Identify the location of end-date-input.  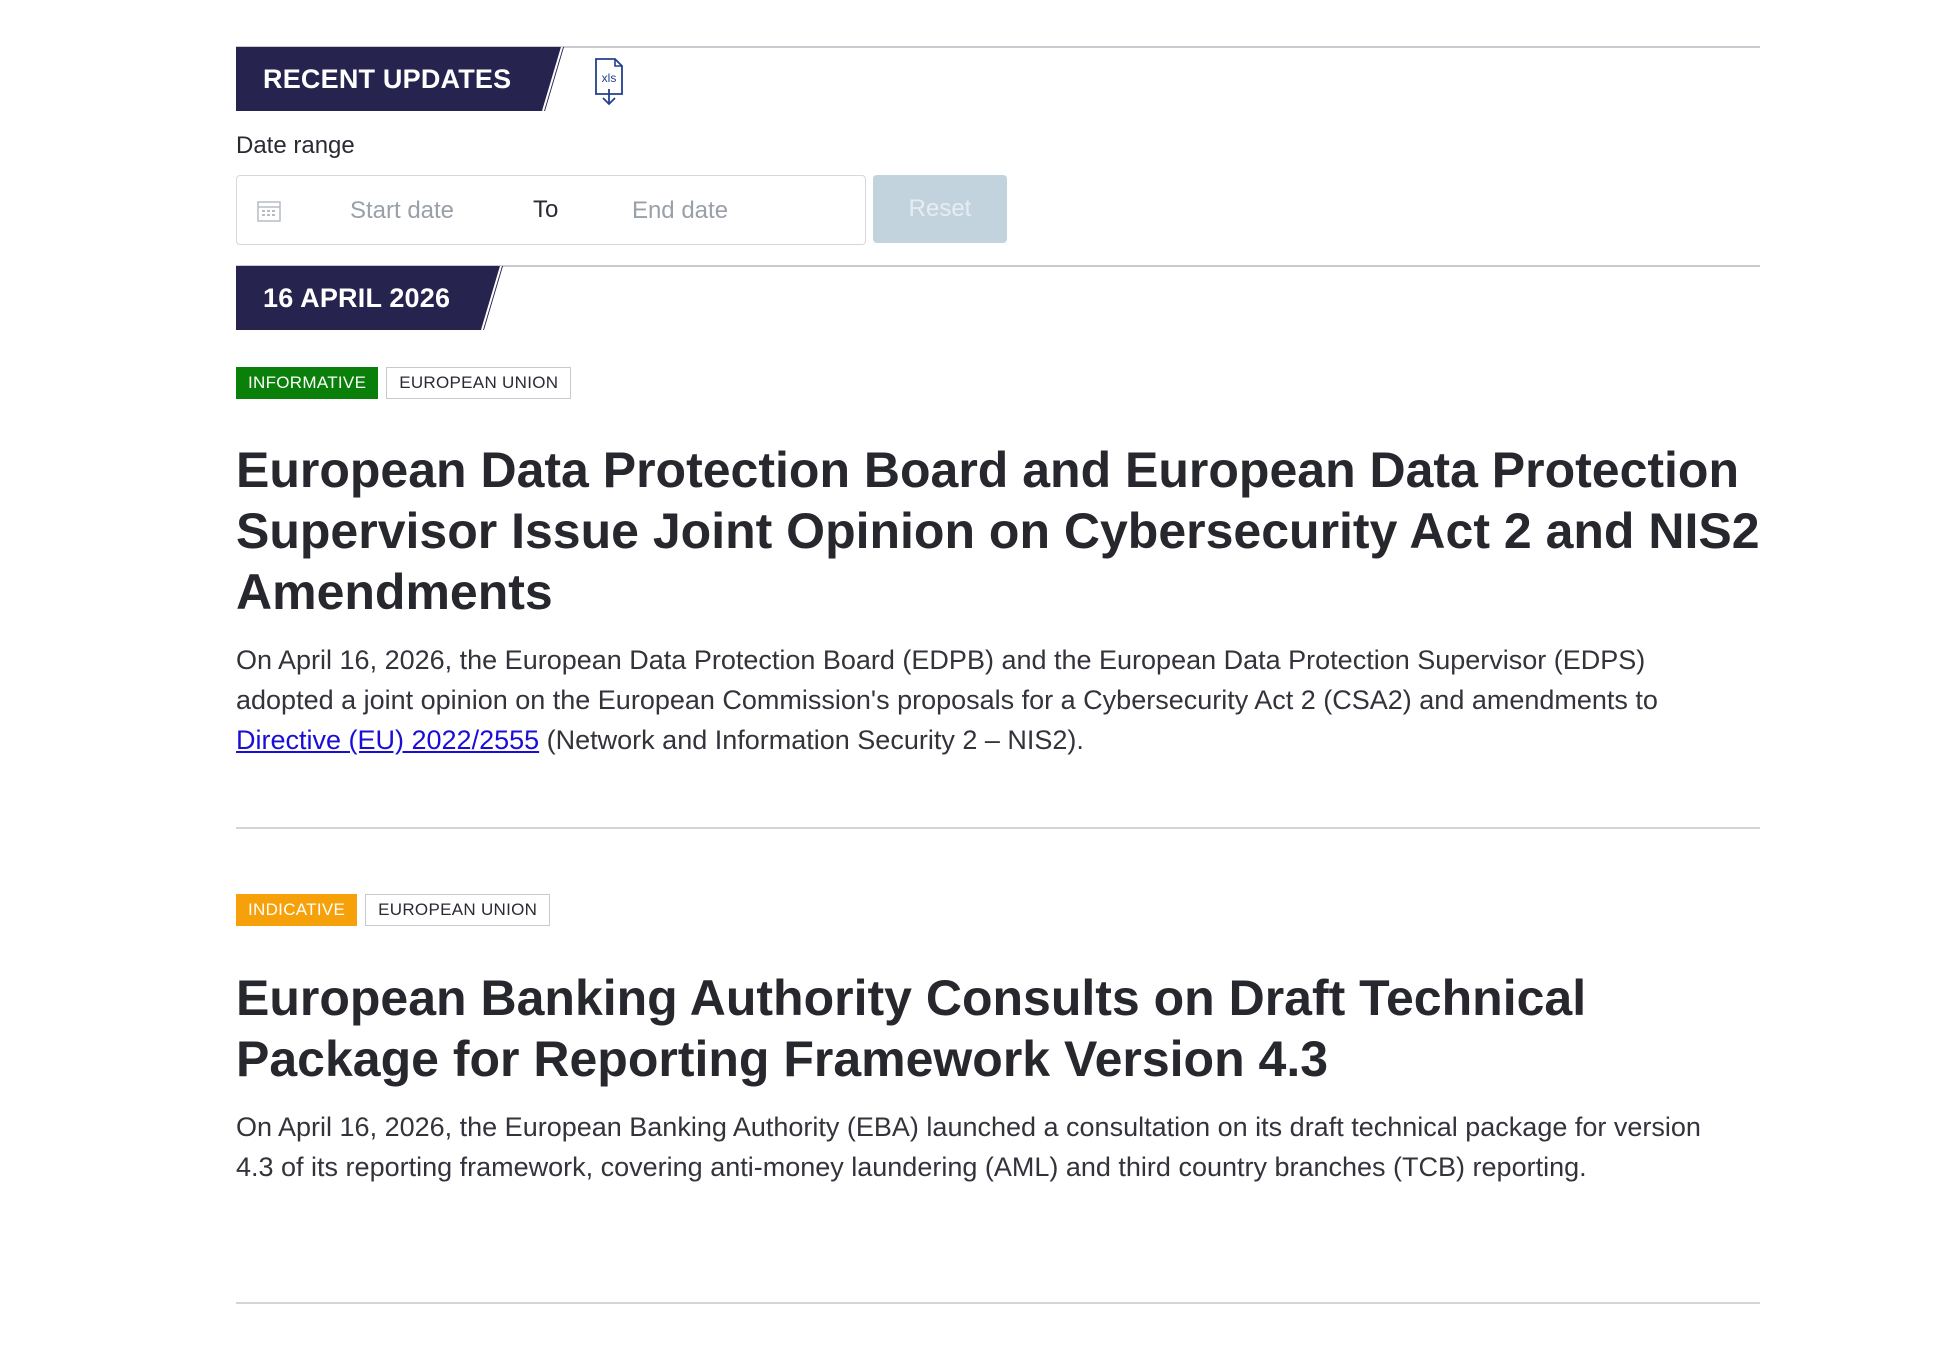
(680, 211).